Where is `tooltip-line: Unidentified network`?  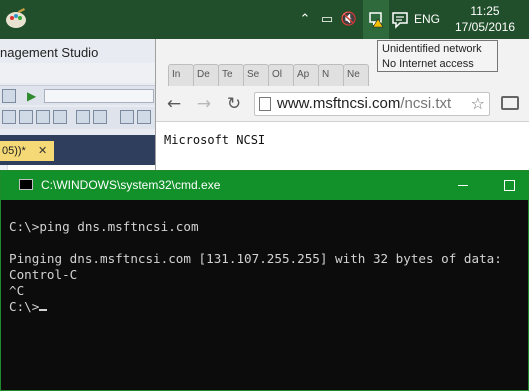 tooltip-line: Unidentified network is located at coordinates (432, 49).